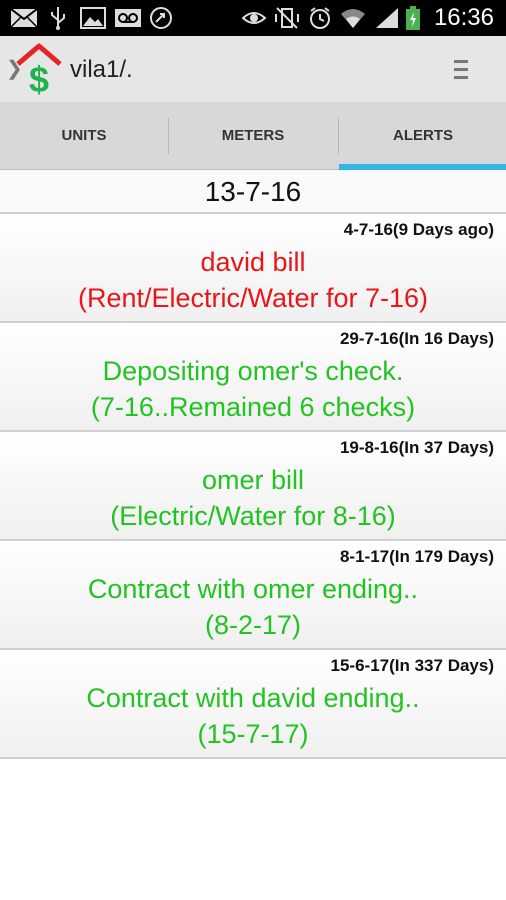 The height and width of the screenshot is (900, 506). What do you see at coordinates (413, 18) in the screenshot?
I see `battery-icon` at bounding box center [413, 18].